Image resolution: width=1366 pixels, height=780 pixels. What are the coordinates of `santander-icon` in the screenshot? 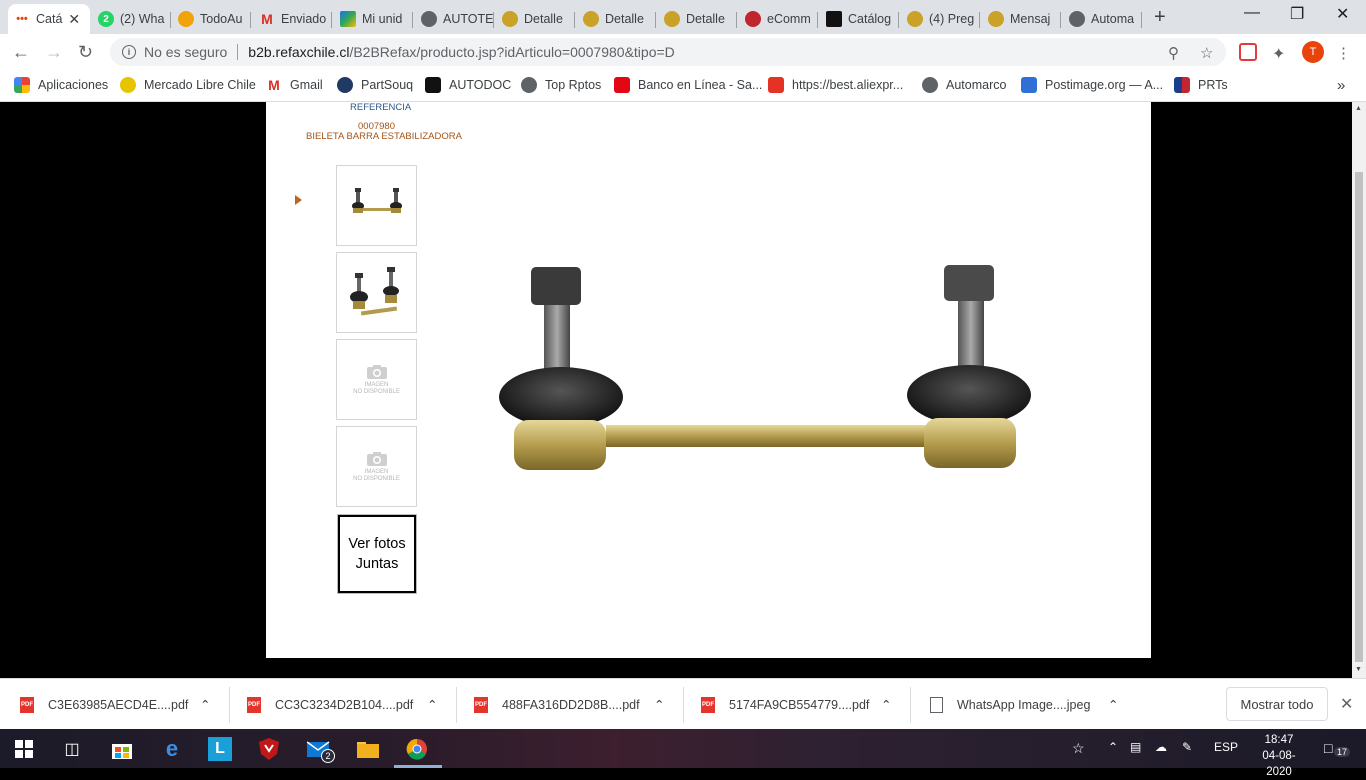 It's located at (622, 85).